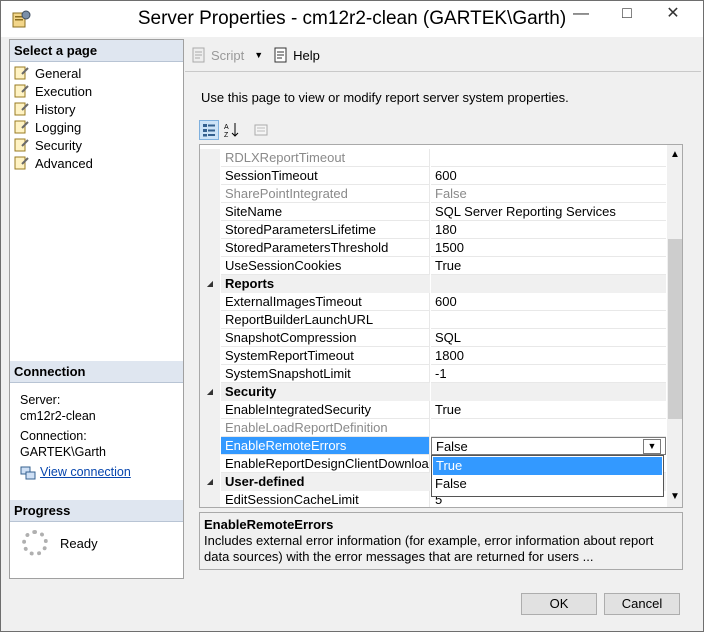 The height and width of the screenshot is (632, 704). I want to click on progress-status-text: Ready, so click(79, 543).